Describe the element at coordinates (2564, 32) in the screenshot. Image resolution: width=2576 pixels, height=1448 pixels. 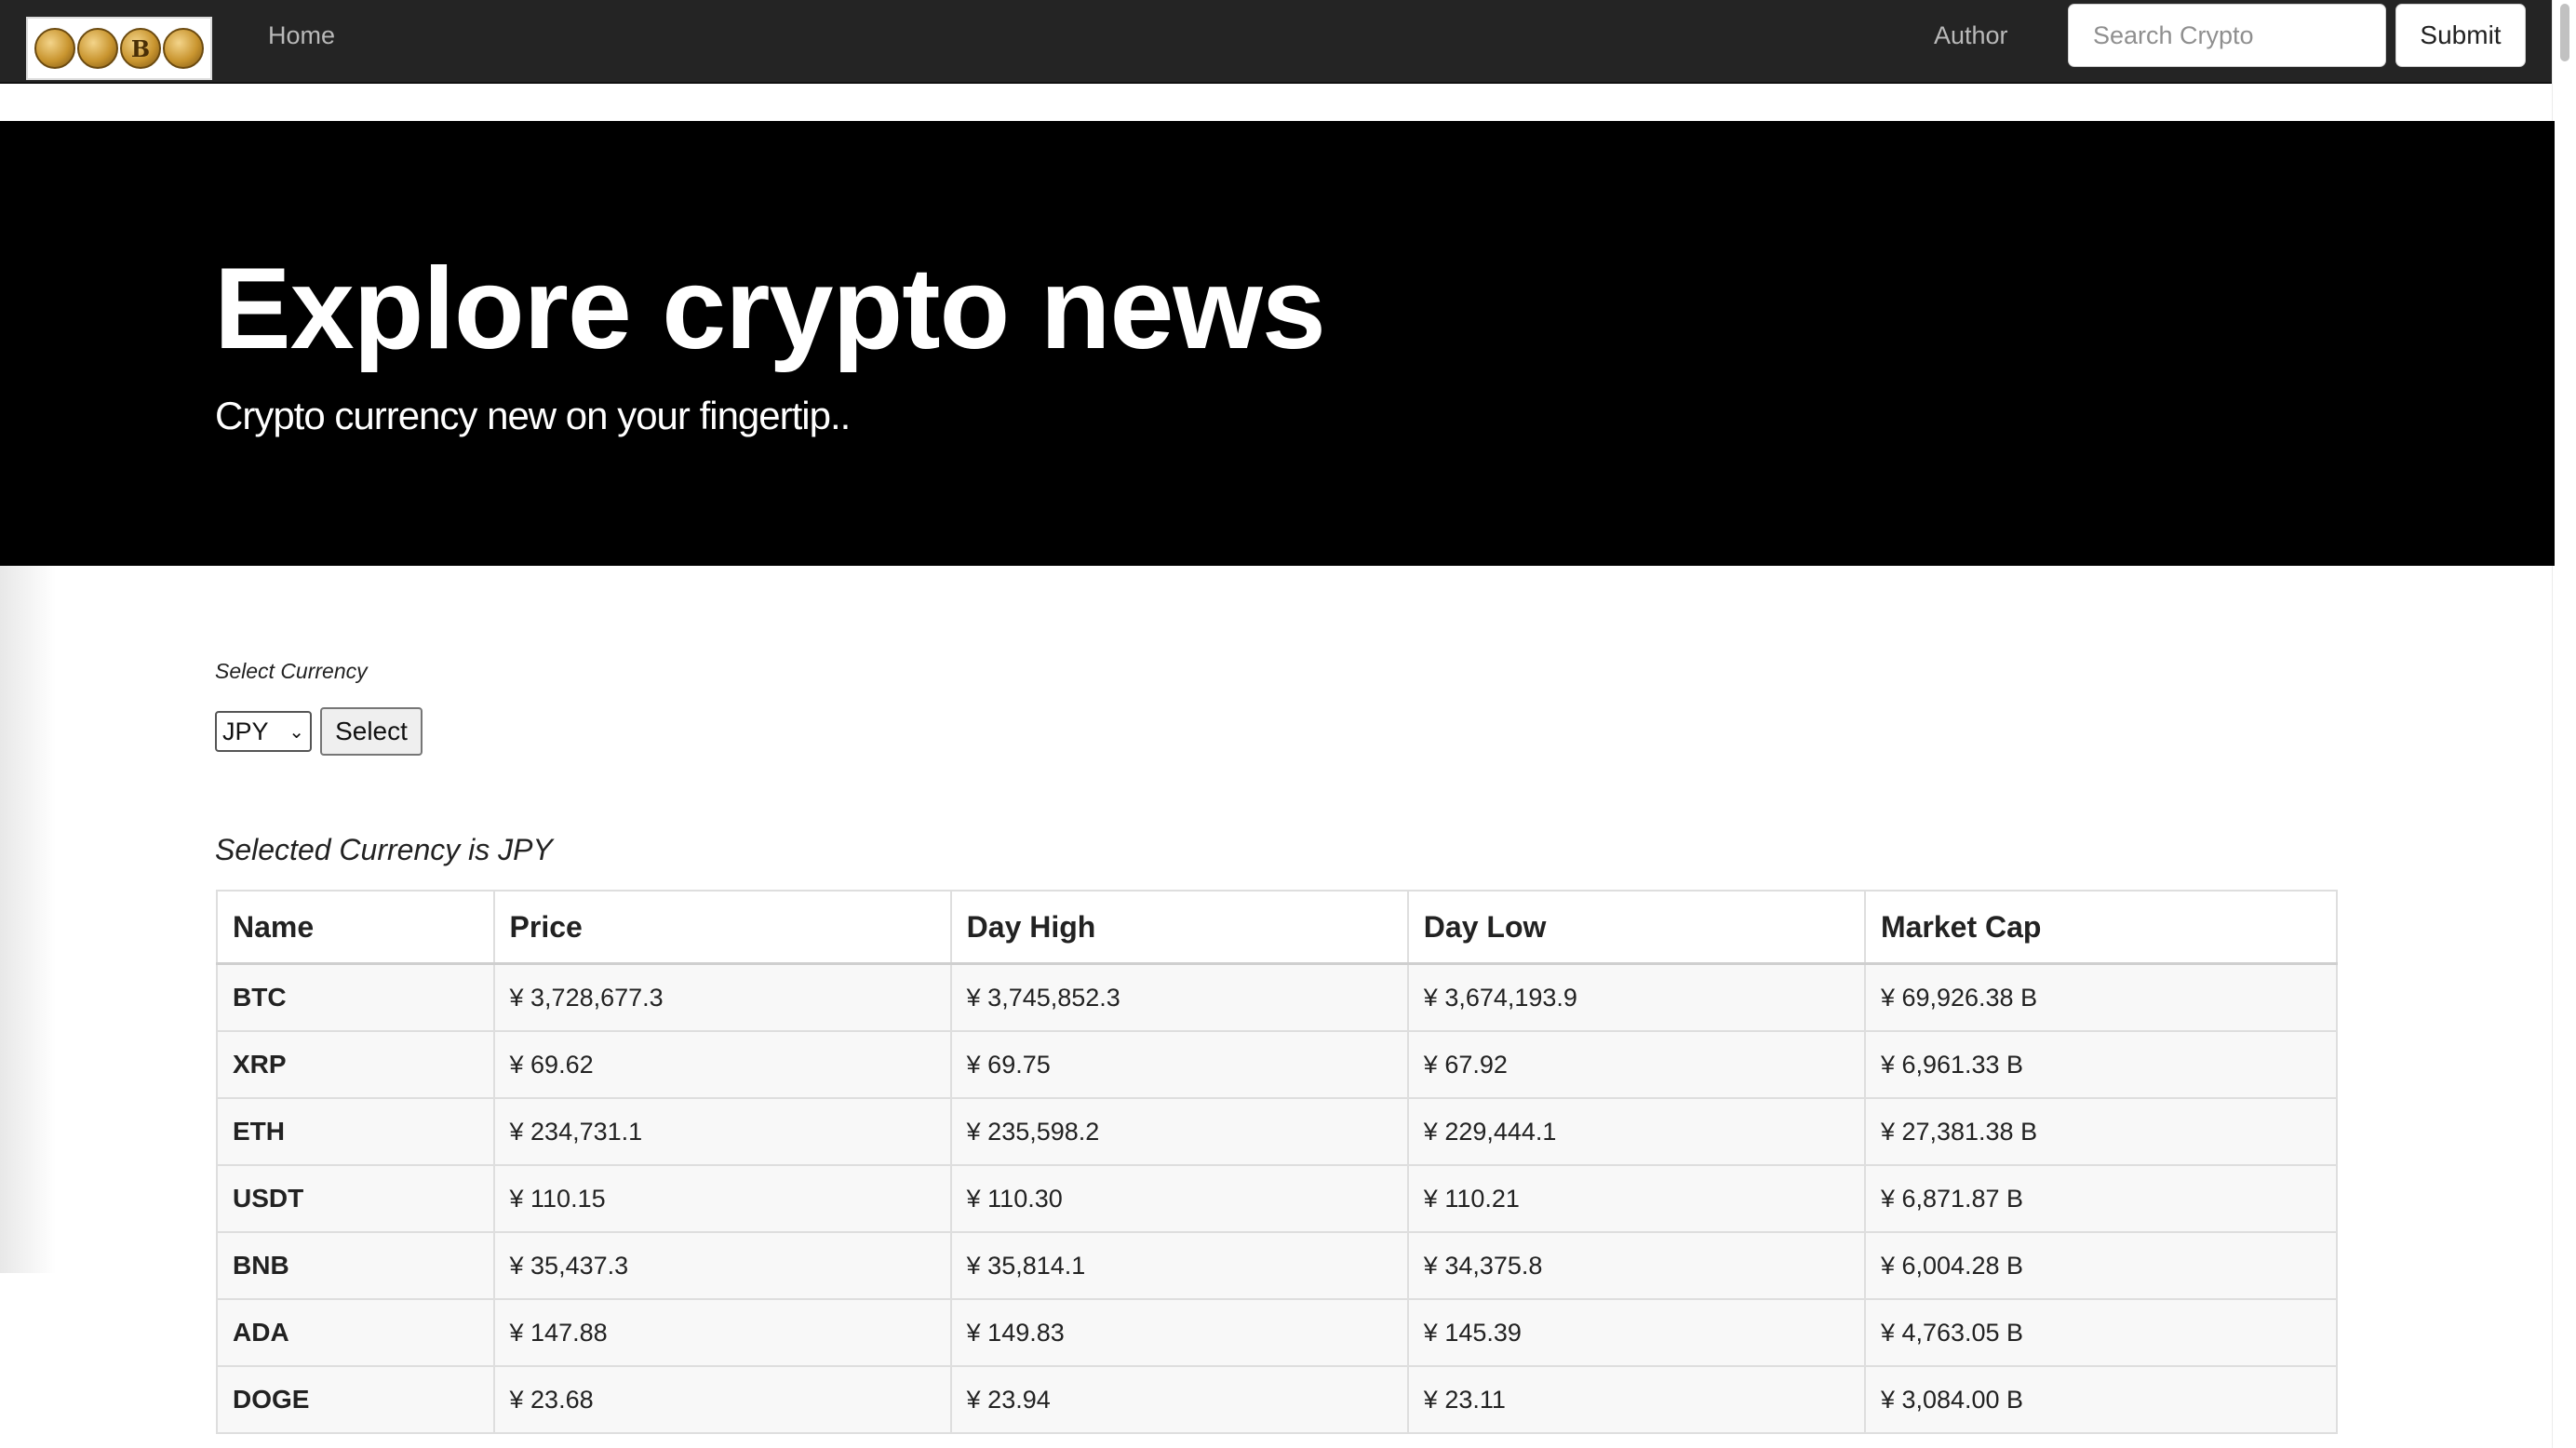
I see `scrollbar-thumb` at that location.